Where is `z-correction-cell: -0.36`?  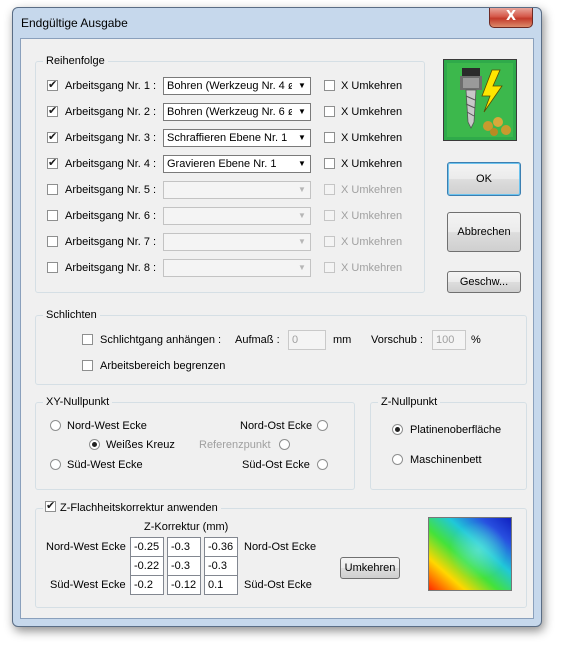 z-correction-cell: -0.36 is located at coordinates (221, 547).